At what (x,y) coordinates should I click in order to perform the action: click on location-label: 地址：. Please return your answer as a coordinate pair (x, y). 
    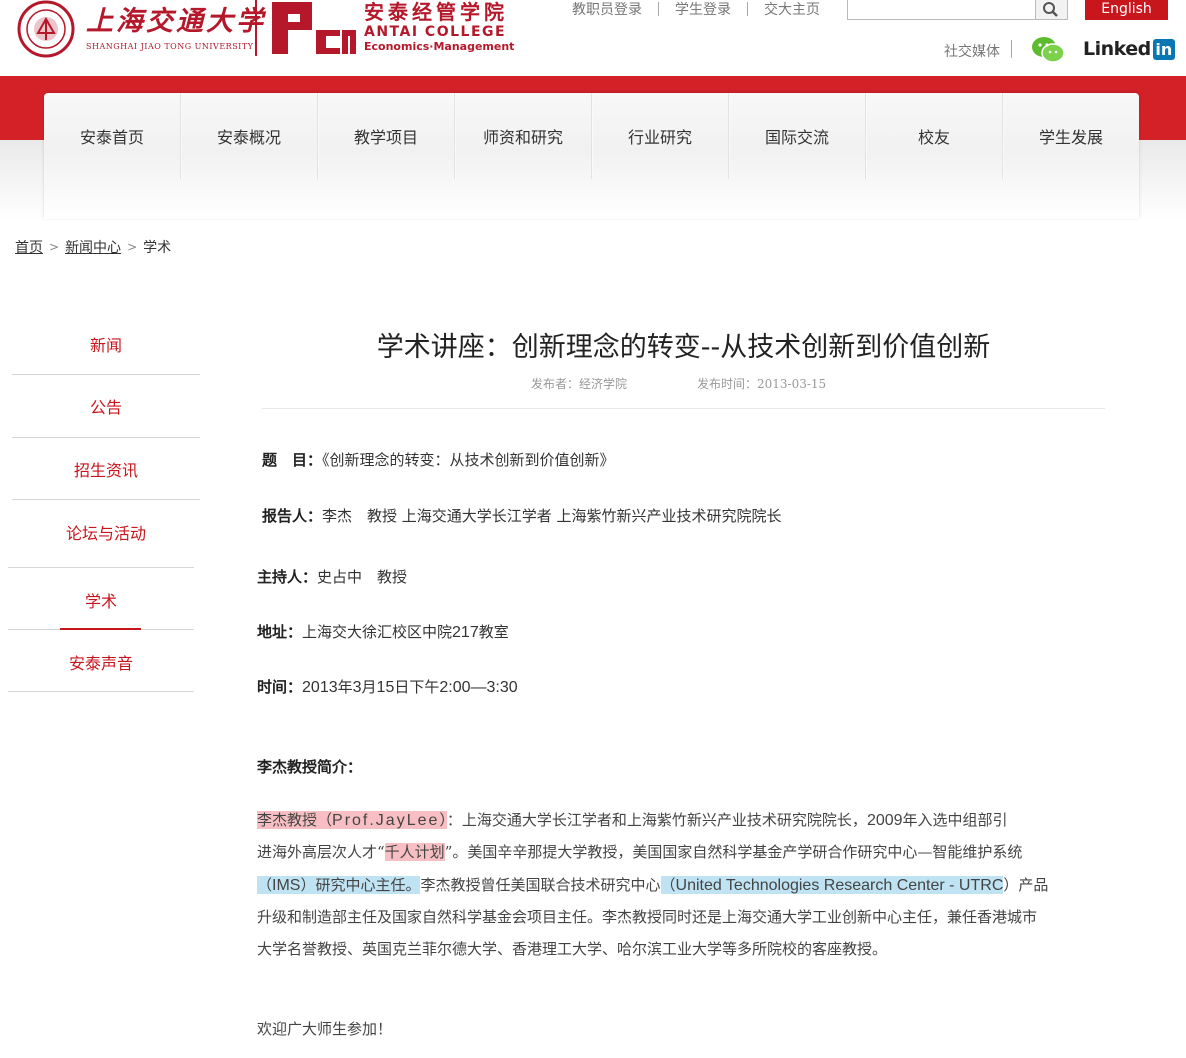
    Looking at the image, I should click on (280, 632).